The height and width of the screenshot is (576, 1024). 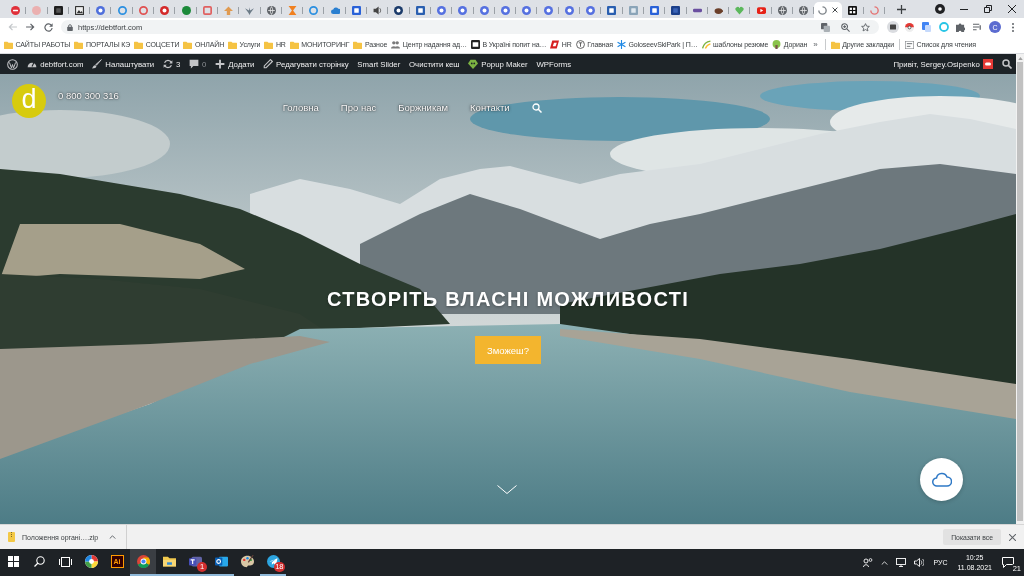 What do you see at coordinates (229, 10) in the screenshot?
I see `arrow-icon` at bounding box center [229, 10].